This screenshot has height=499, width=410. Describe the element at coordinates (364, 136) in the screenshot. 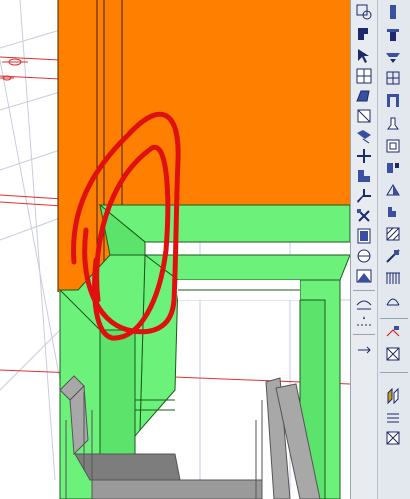

I see `door-tool-icon` at that location.